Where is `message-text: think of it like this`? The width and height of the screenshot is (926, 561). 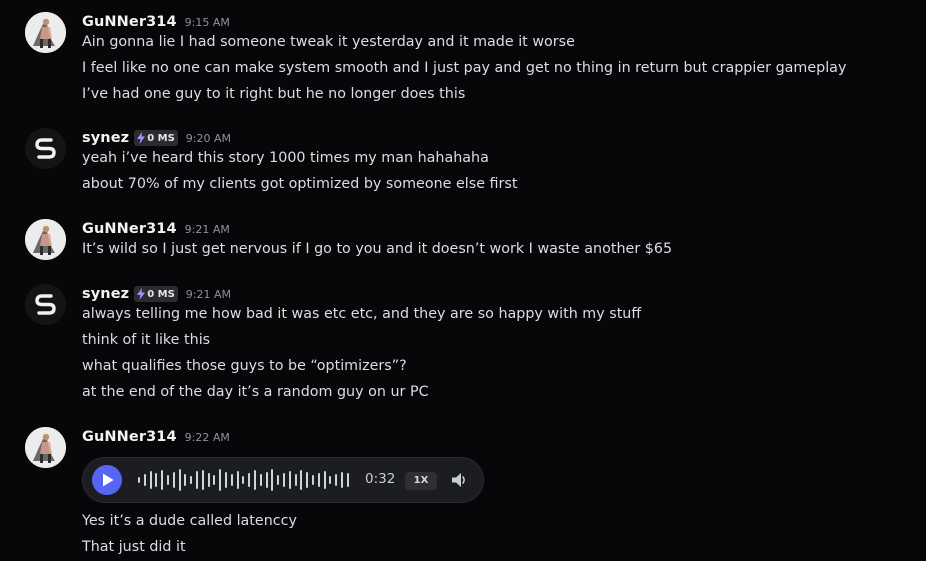
message-text: think of it like this is located at coordinates (146, 340).